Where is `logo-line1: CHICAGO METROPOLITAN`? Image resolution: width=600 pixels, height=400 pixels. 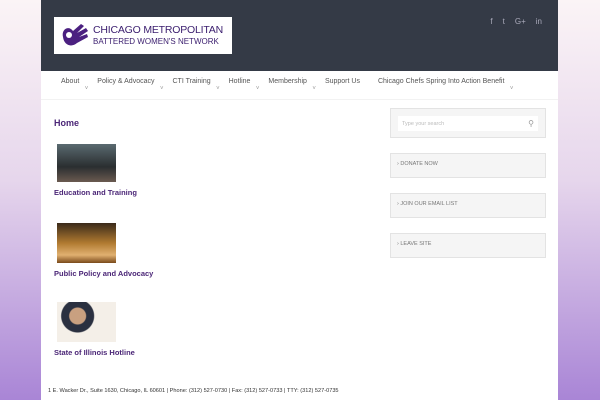
logo-line1: CHICAGO METROPOLITAN is located at coordinates (158, 29).